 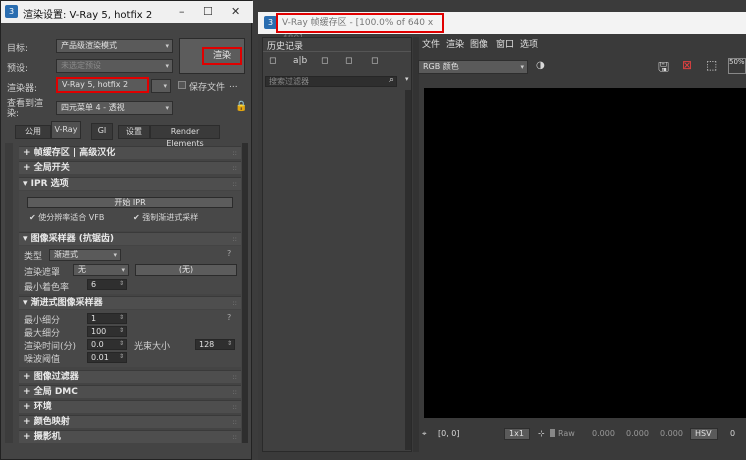 What do you see at coordinates (733, 433) in the screenshot?
I see `hsv-value: 0` at bounding box center [733, 433].